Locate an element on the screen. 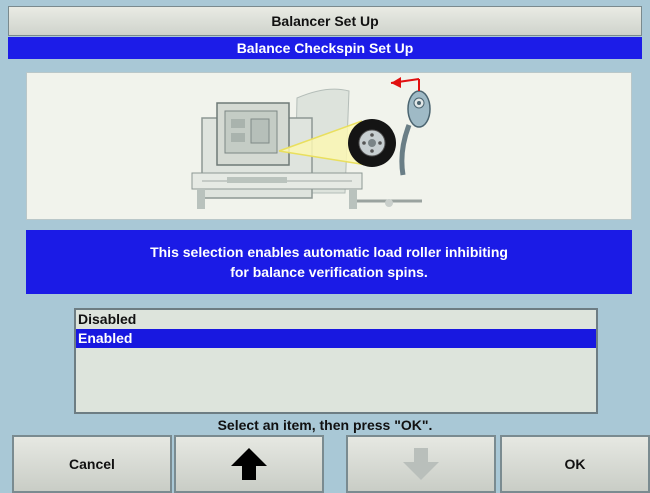  instruction-prompt: Select an item, then press "OK". is located at coordinates (325, 425).